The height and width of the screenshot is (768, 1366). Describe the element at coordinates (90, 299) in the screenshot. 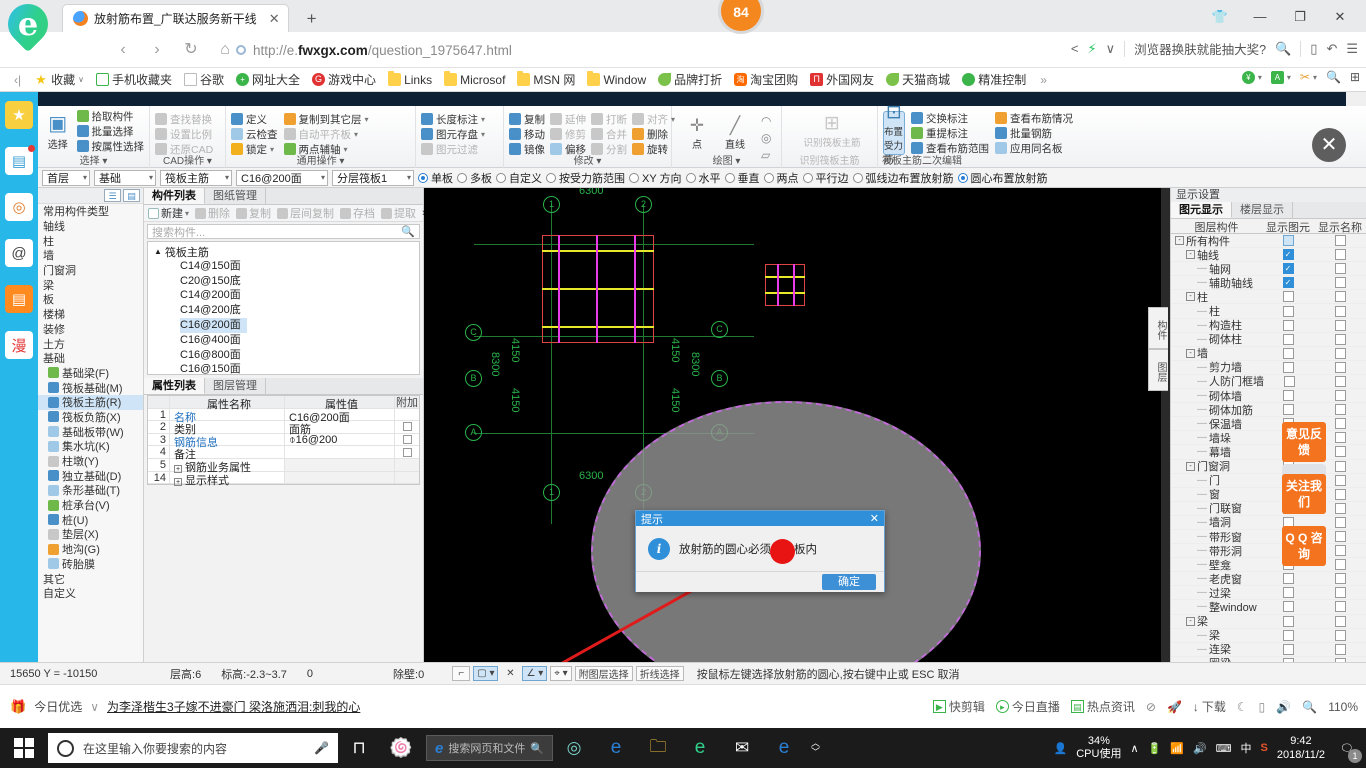

I see `nav-group-slab: 板` at that location.